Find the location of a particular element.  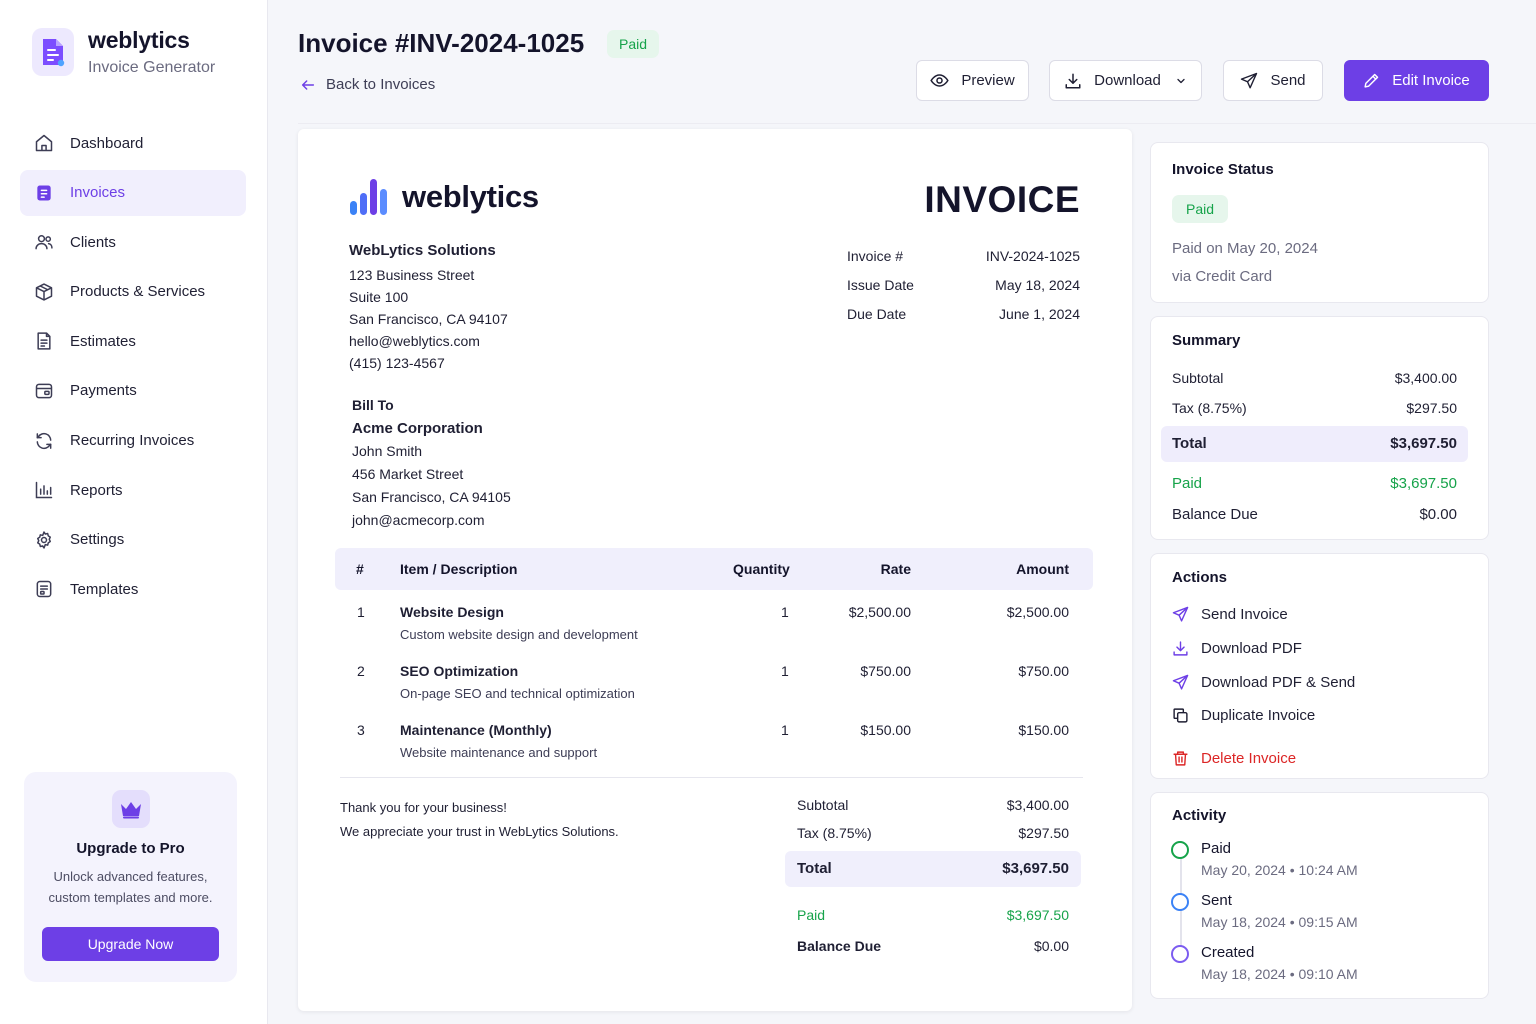

download-pdf-send-action: Download PDF & Send is located at coordinates (1263, 682).